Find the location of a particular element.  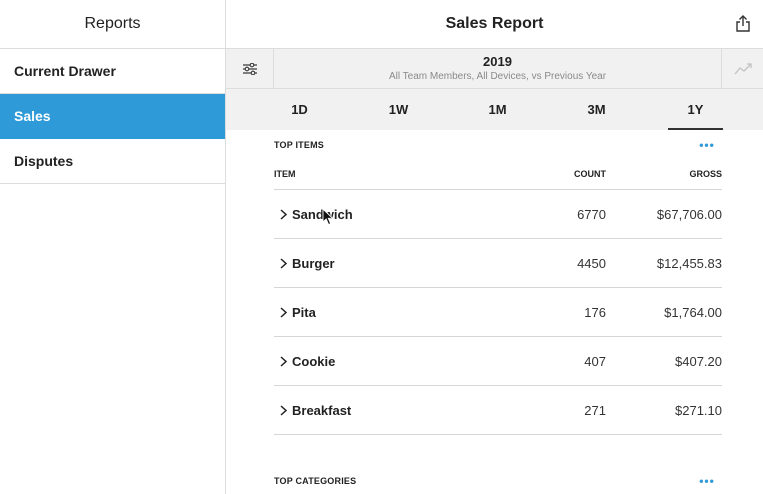

item-cell: Sandwich is located at coordinates (400, 214).